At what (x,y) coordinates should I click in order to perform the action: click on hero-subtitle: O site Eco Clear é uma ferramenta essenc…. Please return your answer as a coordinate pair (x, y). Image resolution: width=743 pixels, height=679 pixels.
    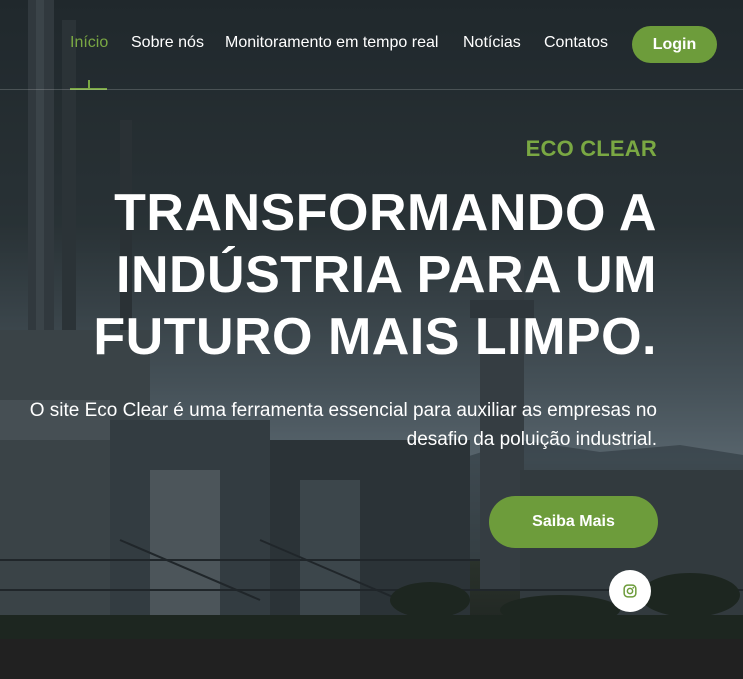
    Looking at the image, I should click on (328, 425).